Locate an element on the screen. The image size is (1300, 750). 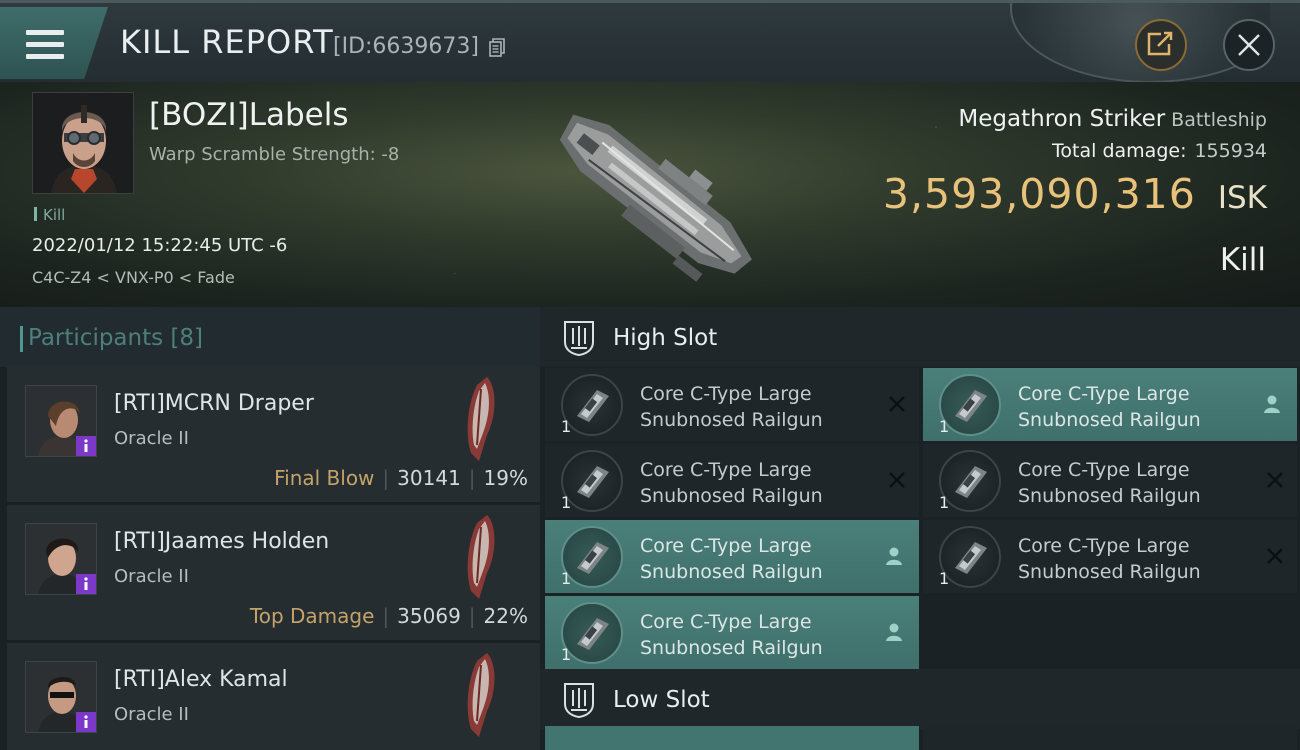
close-icon is located at coordinates (1249, 45).